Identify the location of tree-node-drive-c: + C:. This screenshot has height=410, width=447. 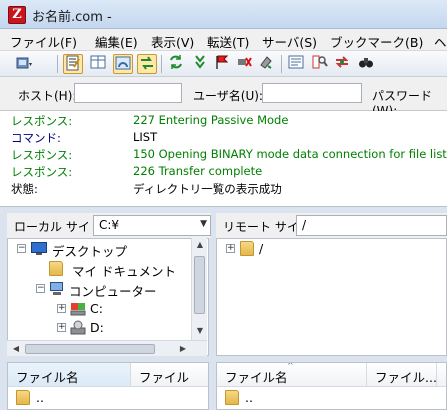
(117, 309).